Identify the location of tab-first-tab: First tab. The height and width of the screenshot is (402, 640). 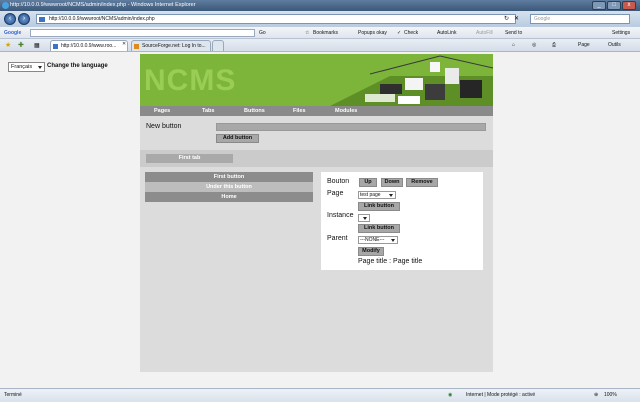
(189, 158).